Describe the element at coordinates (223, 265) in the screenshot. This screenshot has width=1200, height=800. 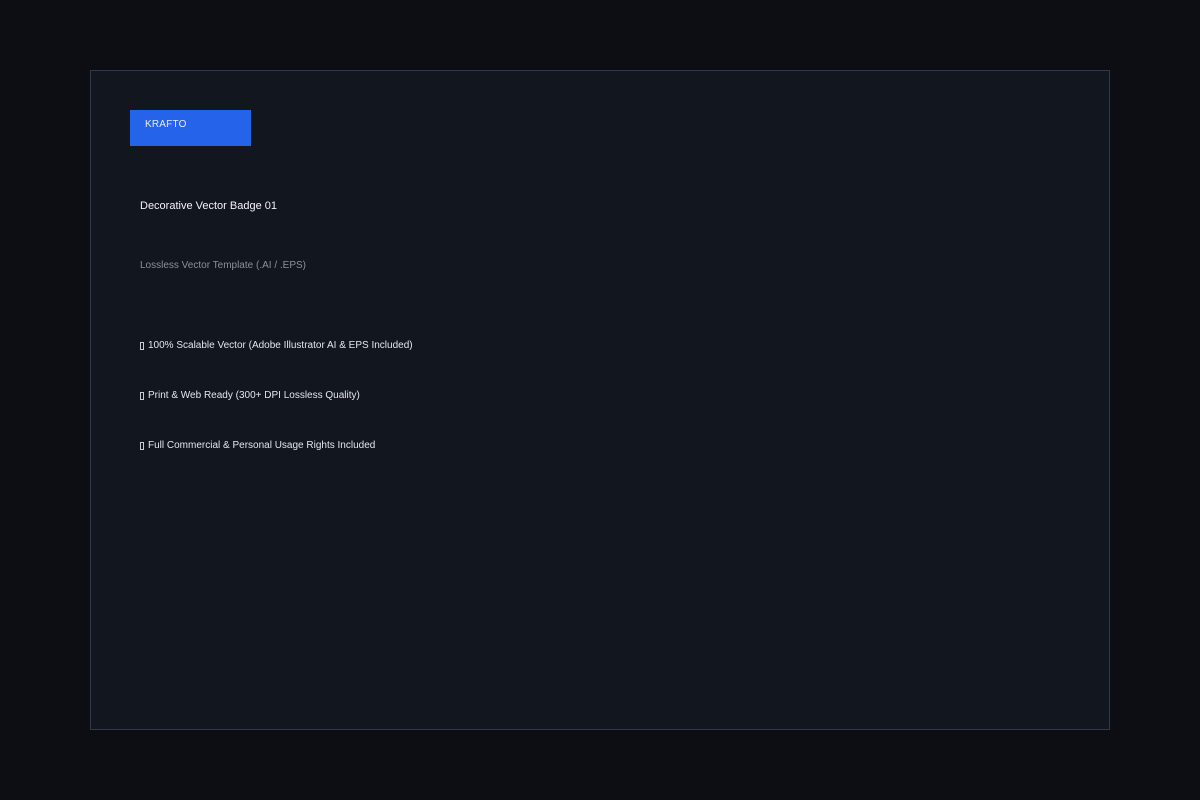
I see `product-subtitle: Lossless Vector Template (.AI / .EPS)` at that location.